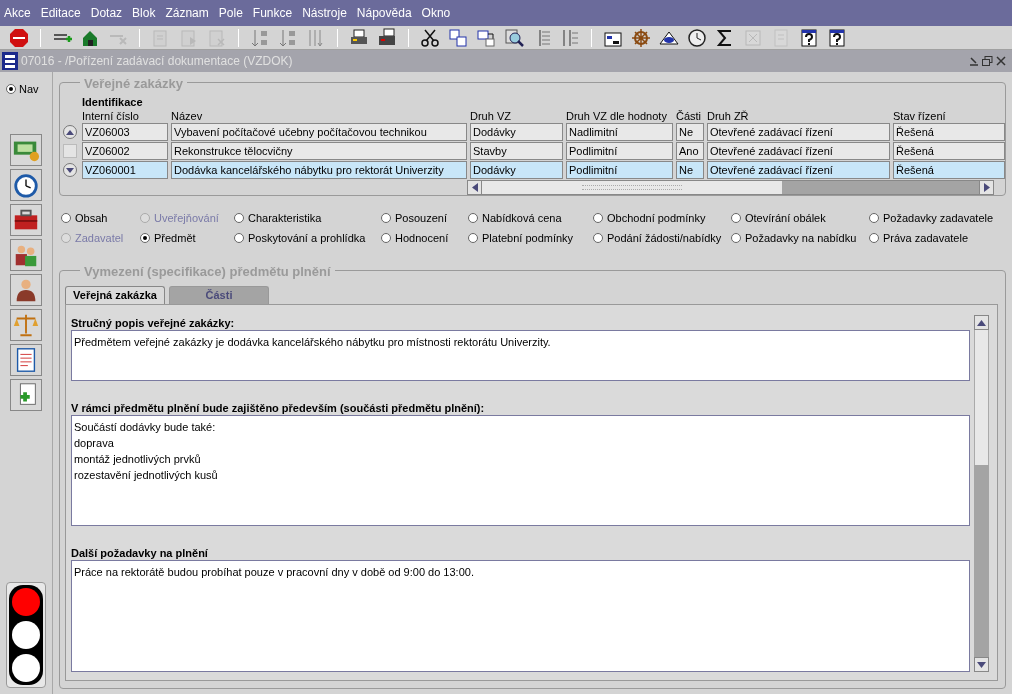 This screenshot has width=1012, height=694. What do you see at coordinates (384, 13) in the screenshot?
I see `menu-item: Nápověda` at bounding box center [384, 13].